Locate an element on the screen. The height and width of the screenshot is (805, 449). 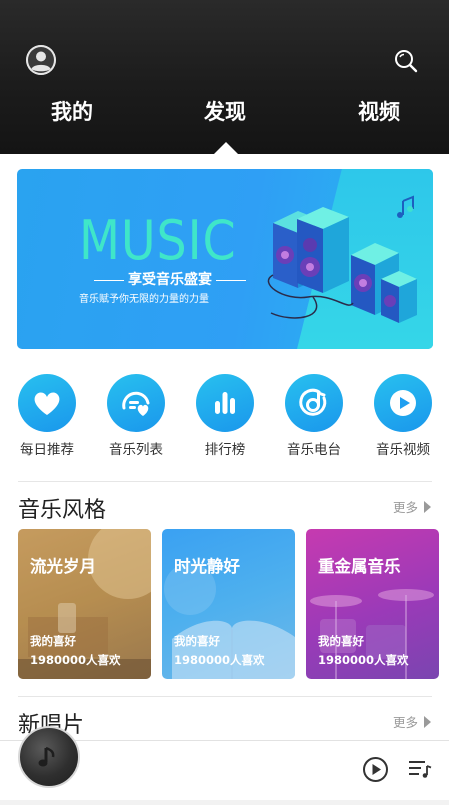
category-music-video: 音乐视频 is located at coordinates (403, 416).